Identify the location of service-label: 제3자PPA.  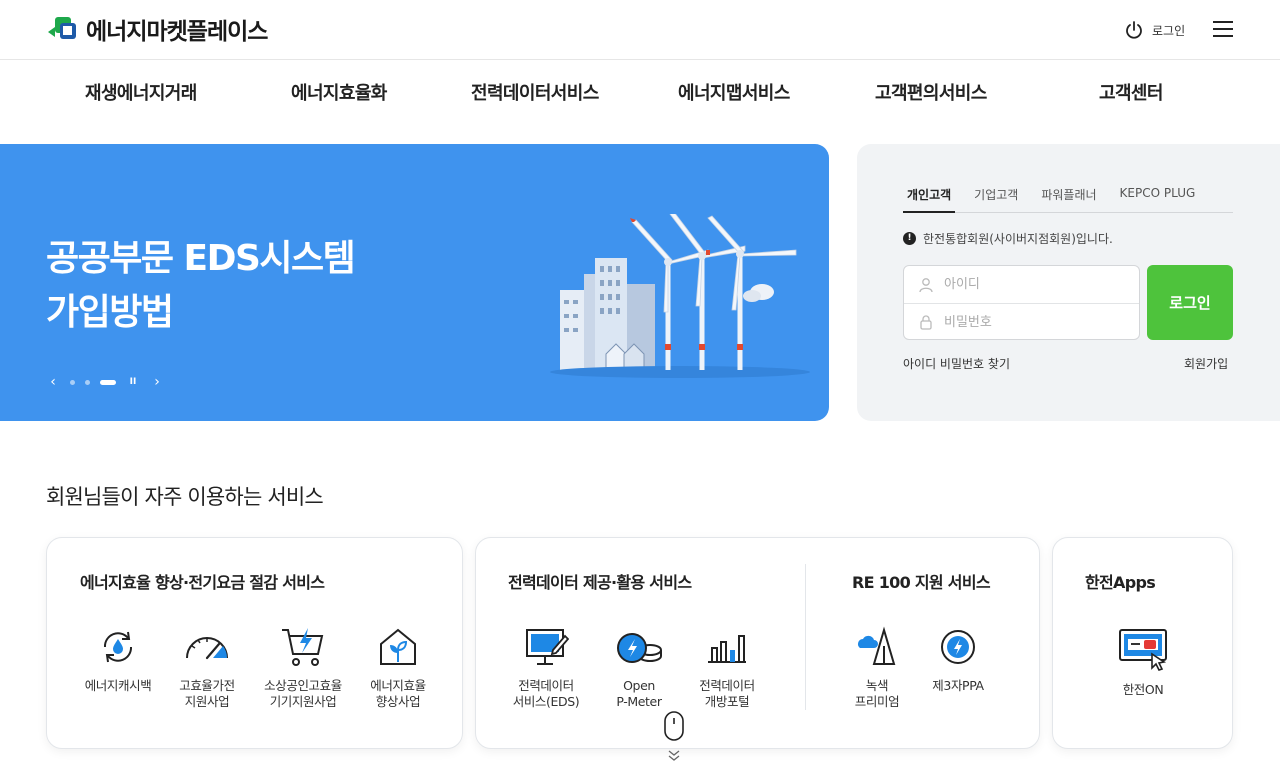
(958, 685).